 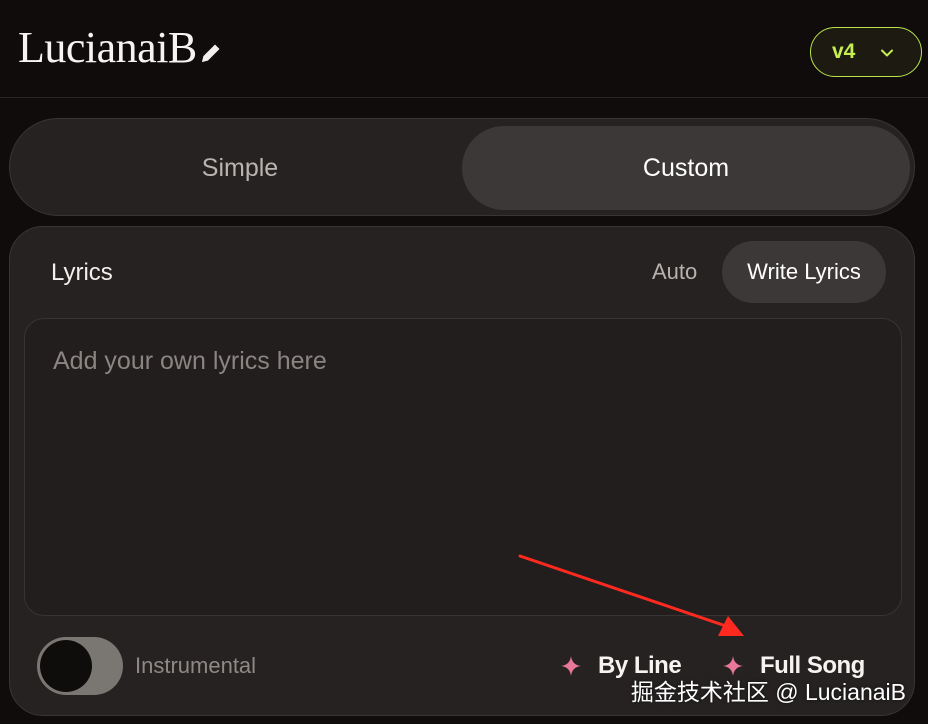 What do you see at coordinates (211, 53) in the screenshot?
I see `pencil-icon` at bounding box center [211, 53].